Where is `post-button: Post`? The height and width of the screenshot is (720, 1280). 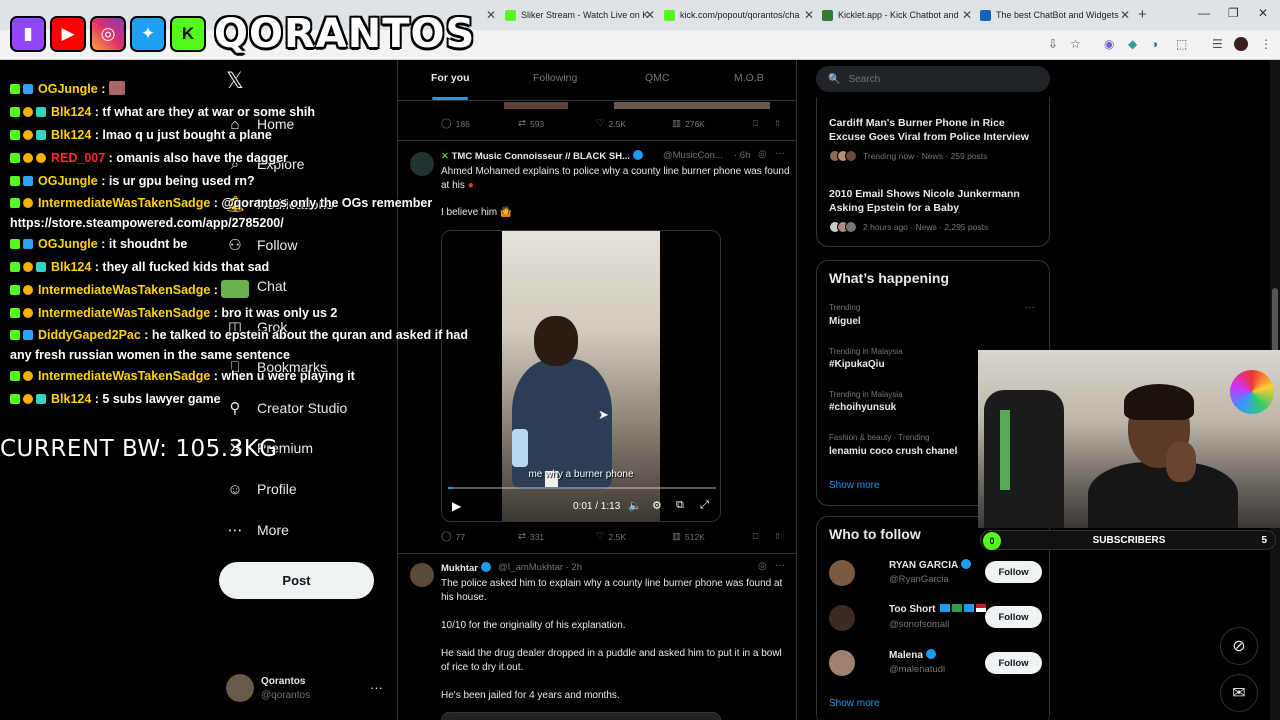
post-button: Post is located at coordinates (296, 580).